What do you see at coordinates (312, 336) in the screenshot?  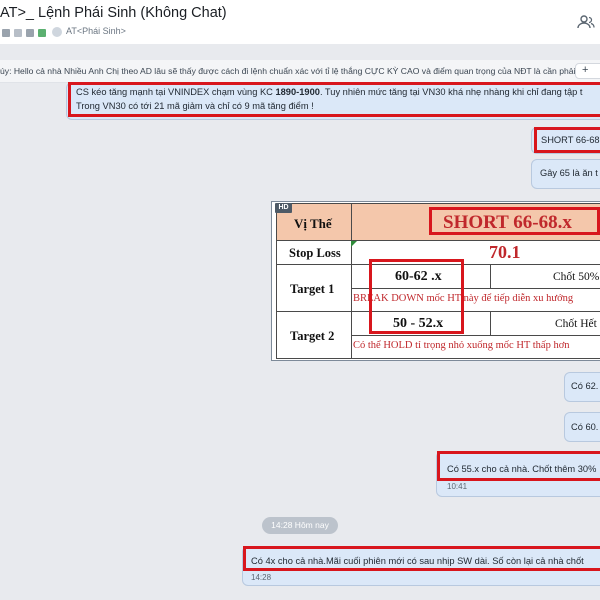 I see `target2-label: Target 2` at bounding box center [312, 336].